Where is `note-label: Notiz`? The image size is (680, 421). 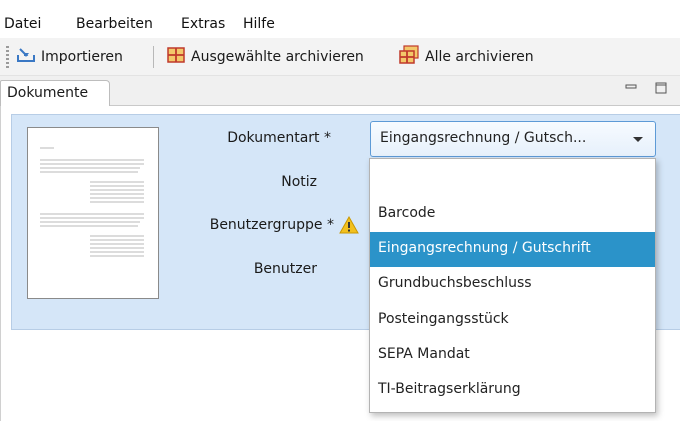
note-label: Notiz is located at coordinates (299, 182).